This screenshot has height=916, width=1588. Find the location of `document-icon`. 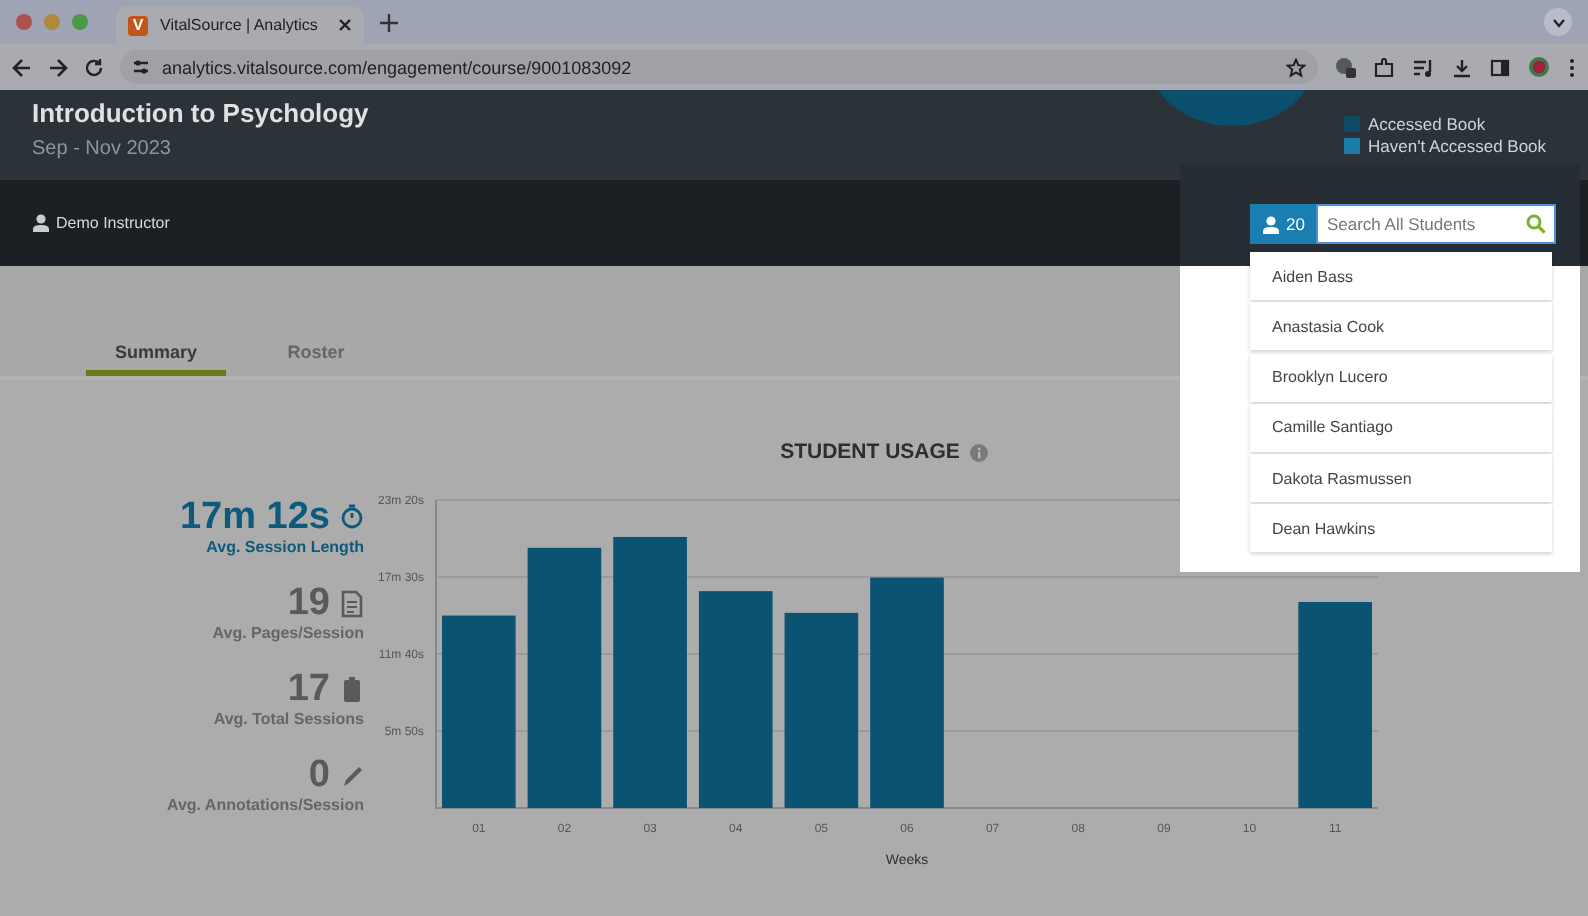

document-icon is located at coordinates (352, 603).